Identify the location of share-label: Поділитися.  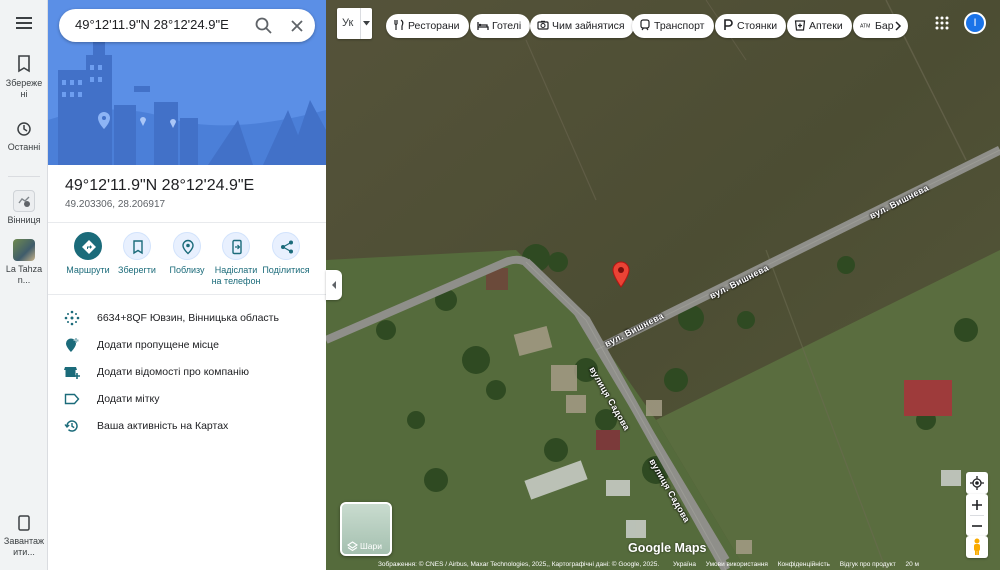
(286, 270).